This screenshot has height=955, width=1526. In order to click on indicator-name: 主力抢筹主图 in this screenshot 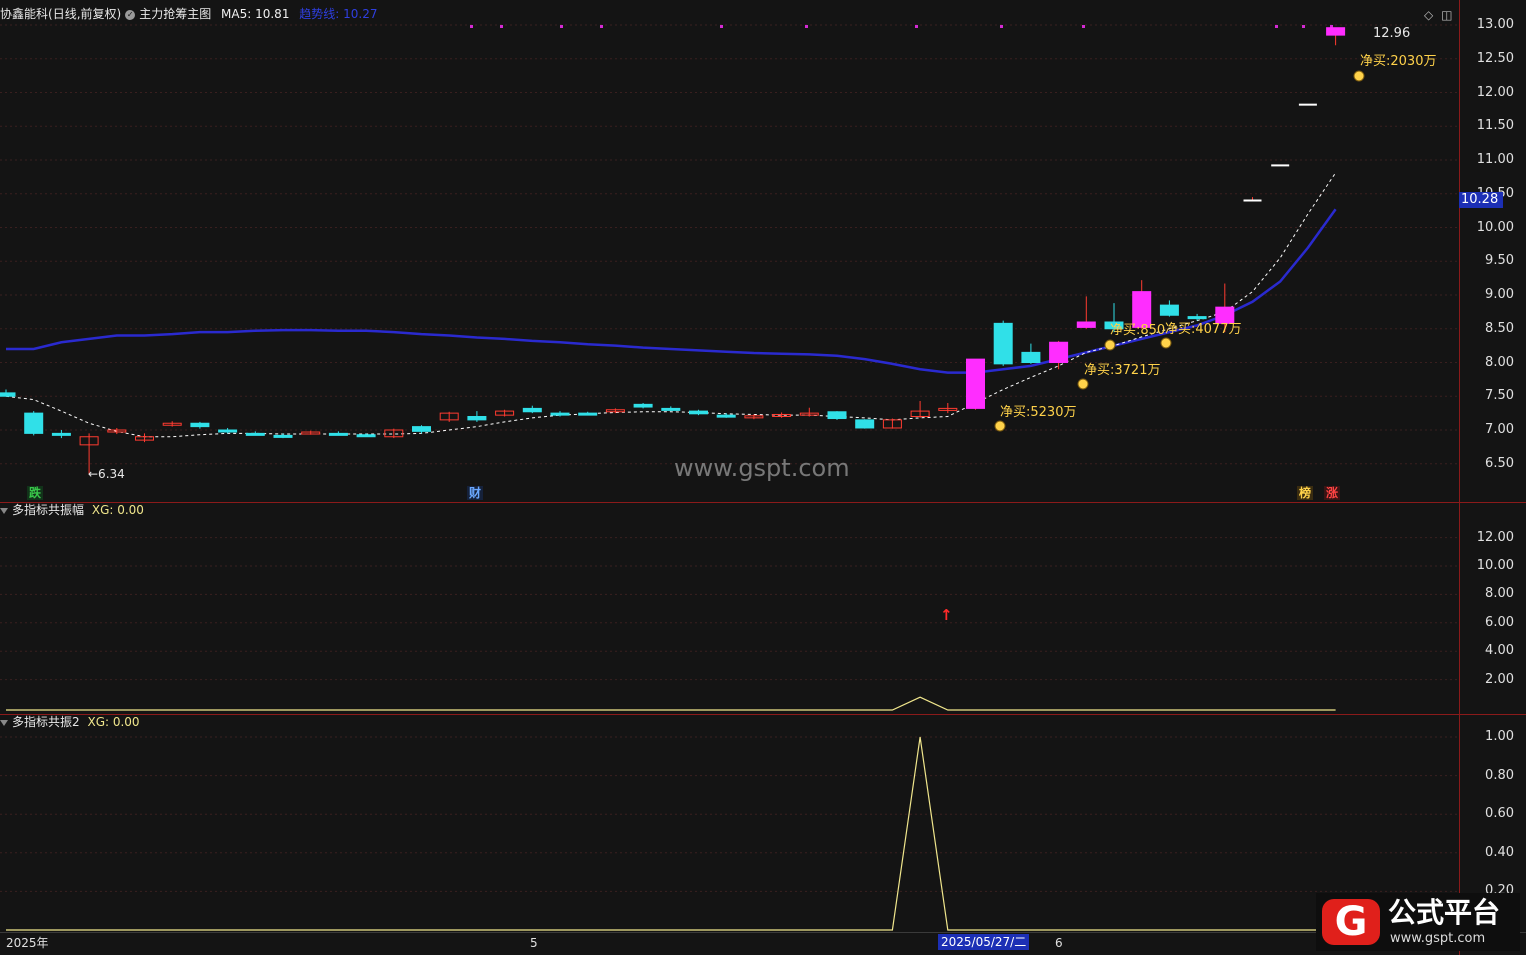, I will do `click(175, 14)`.